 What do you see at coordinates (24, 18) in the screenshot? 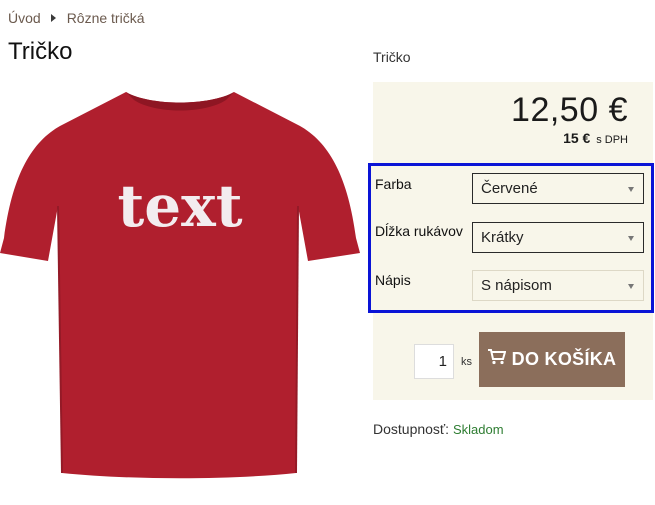
I see `breadcrumb-home-link: Úvod` at bounding box center [24, 18].